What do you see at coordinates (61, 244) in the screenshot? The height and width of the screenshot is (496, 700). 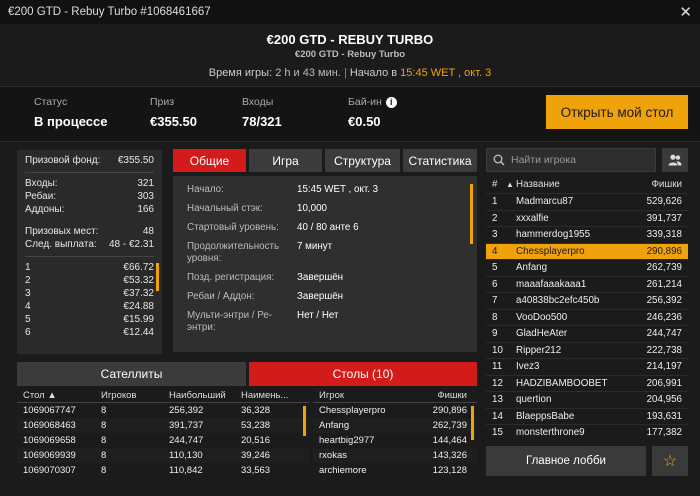 I see `next-payout-label: След. выплата:` at bounding box center [61, 244].